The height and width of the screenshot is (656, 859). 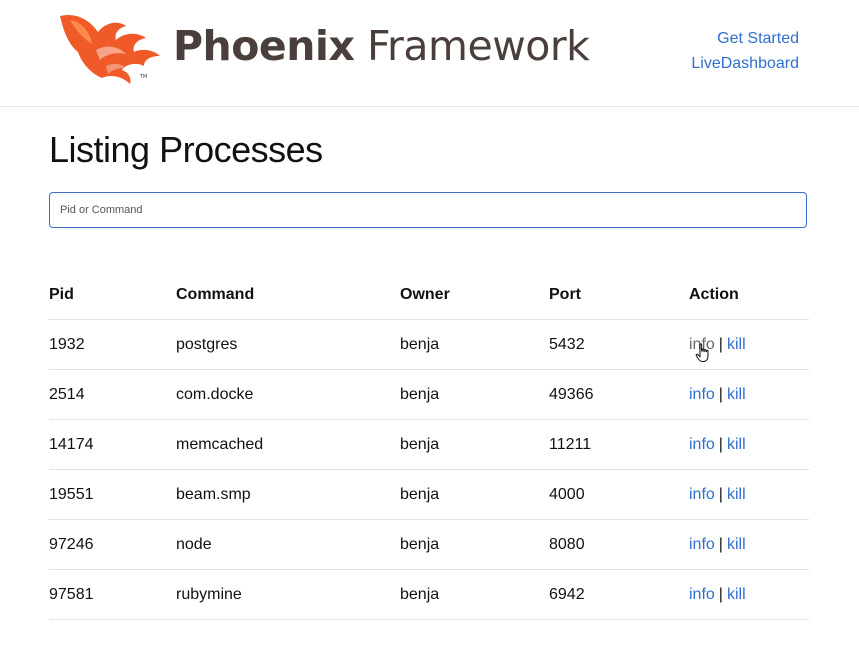 I want to click on table-header-row: Pid Command Owner Port Action, so click(x=429, y=295).